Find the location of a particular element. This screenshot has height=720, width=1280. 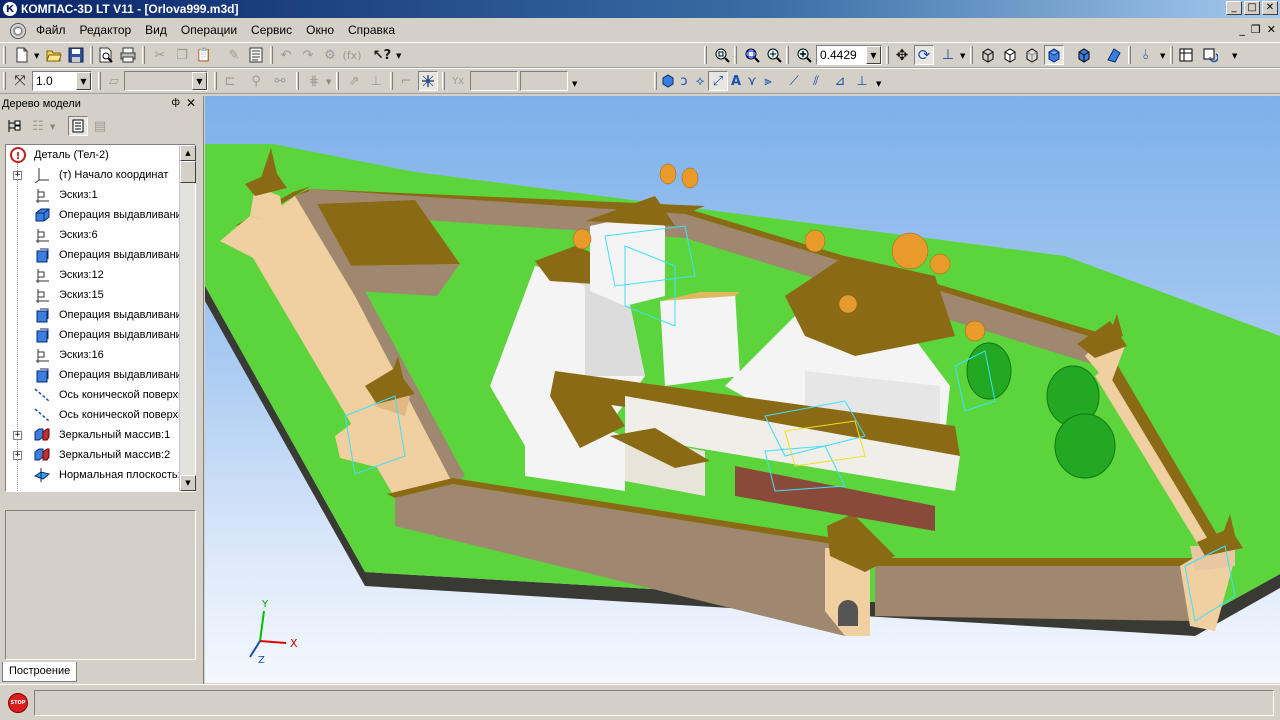

orientation-dropdown-arrow: ▼ is located at coordinates (962, 56).